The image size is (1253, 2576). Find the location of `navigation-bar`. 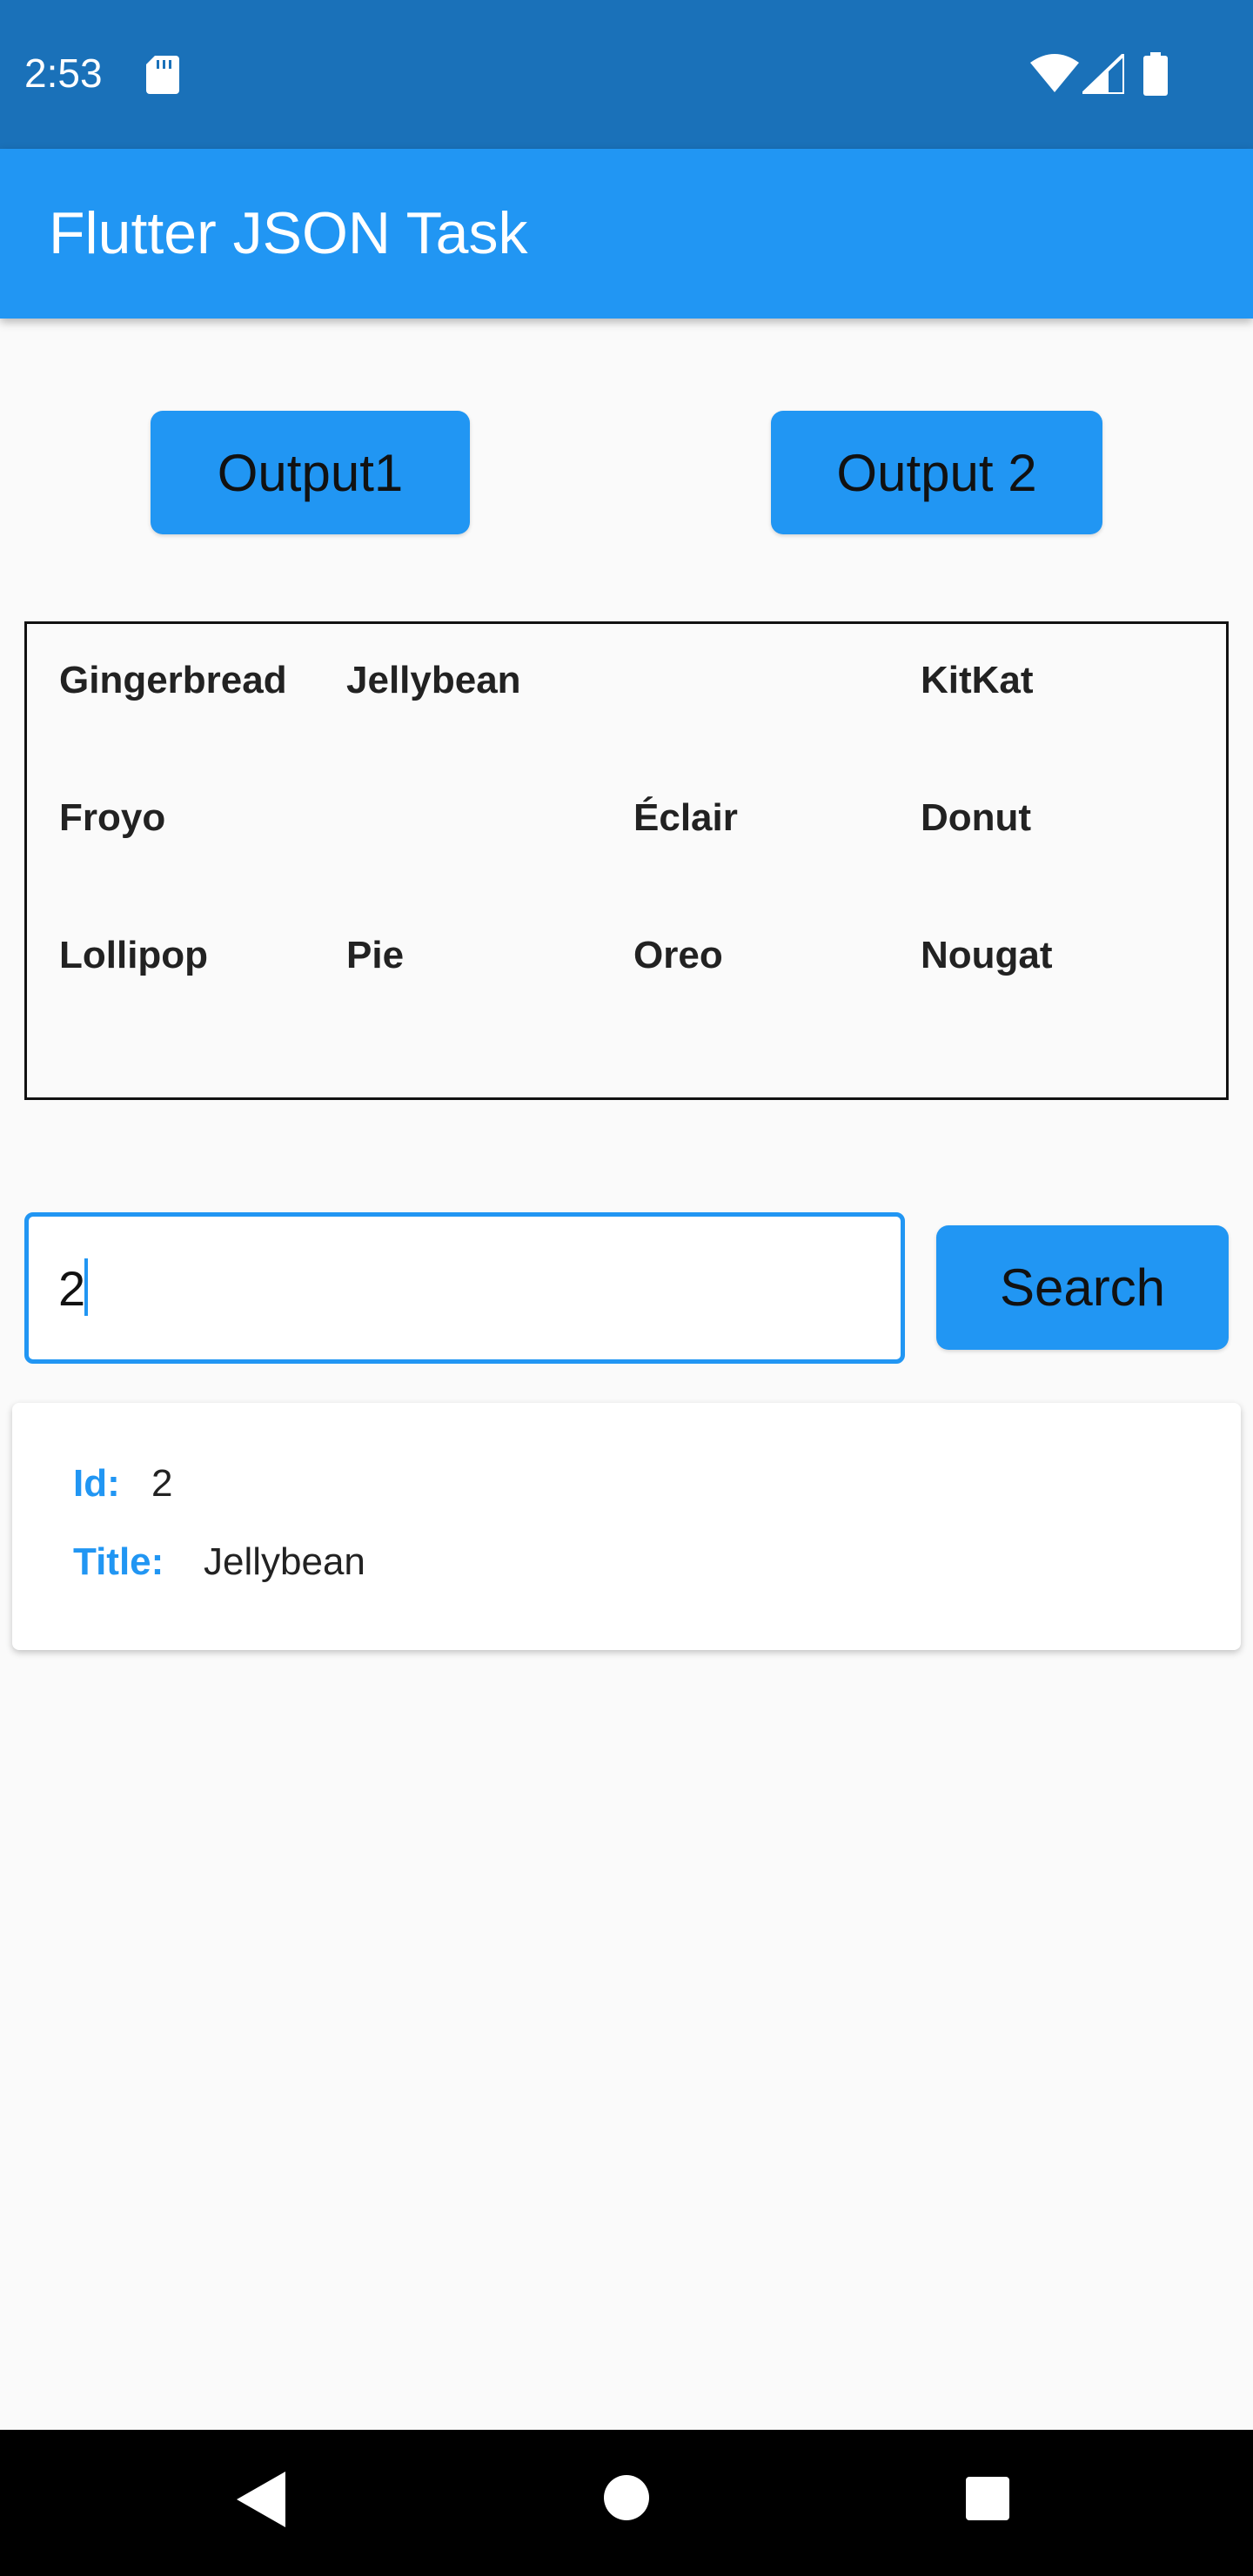

navigation-bar is located at coordinates (626, 2503).